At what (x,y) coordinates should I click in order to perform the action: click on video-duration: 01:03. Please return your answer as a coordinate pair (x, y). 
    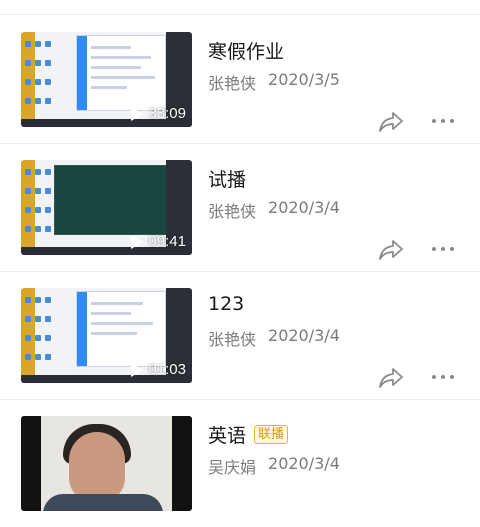
    Looking at the image, I should click on (158, 369).